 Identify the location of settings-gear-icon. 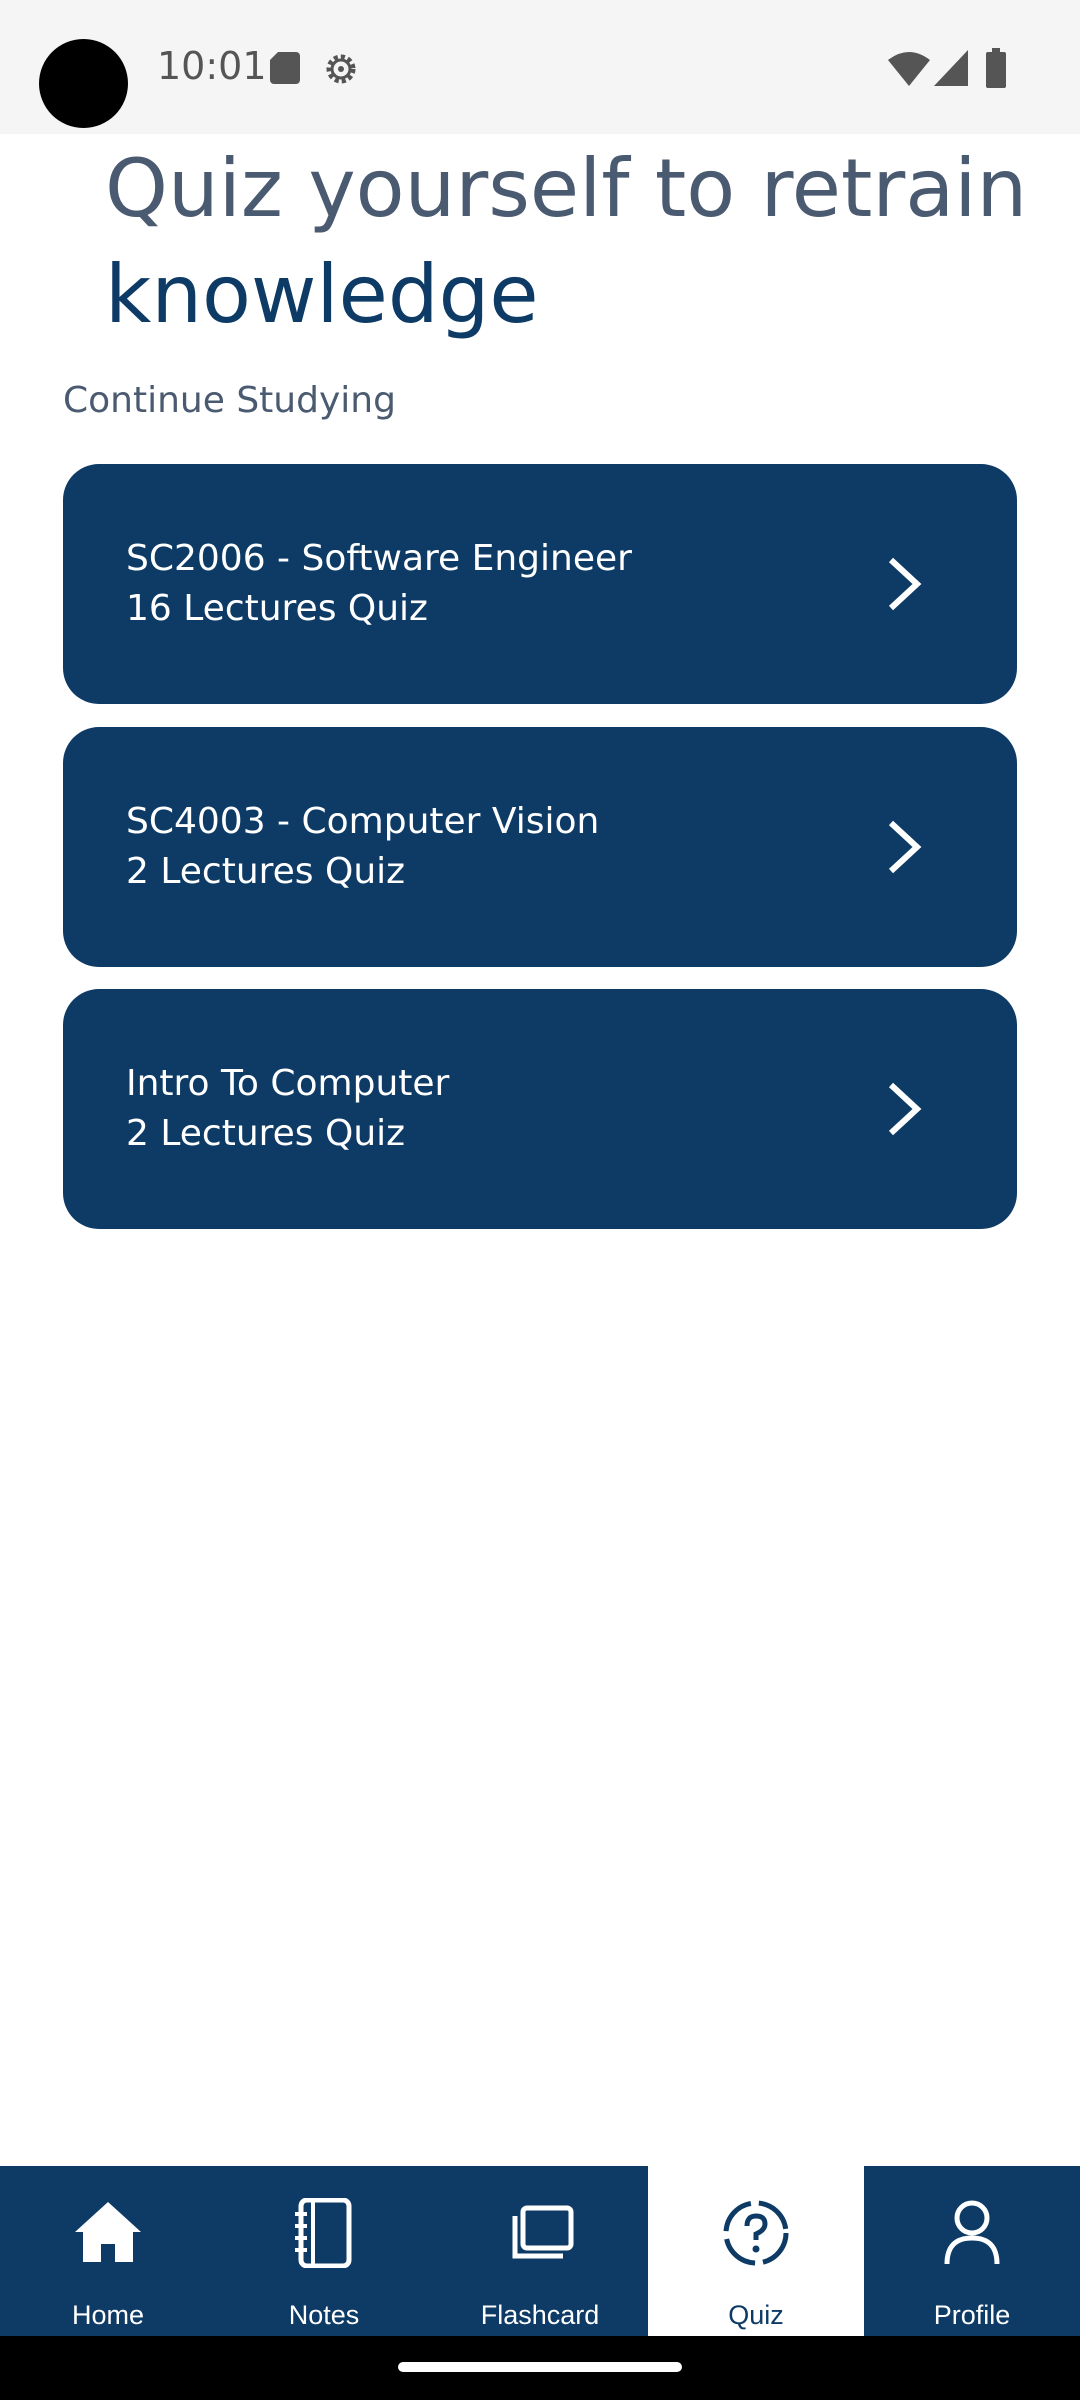
(341, 69).